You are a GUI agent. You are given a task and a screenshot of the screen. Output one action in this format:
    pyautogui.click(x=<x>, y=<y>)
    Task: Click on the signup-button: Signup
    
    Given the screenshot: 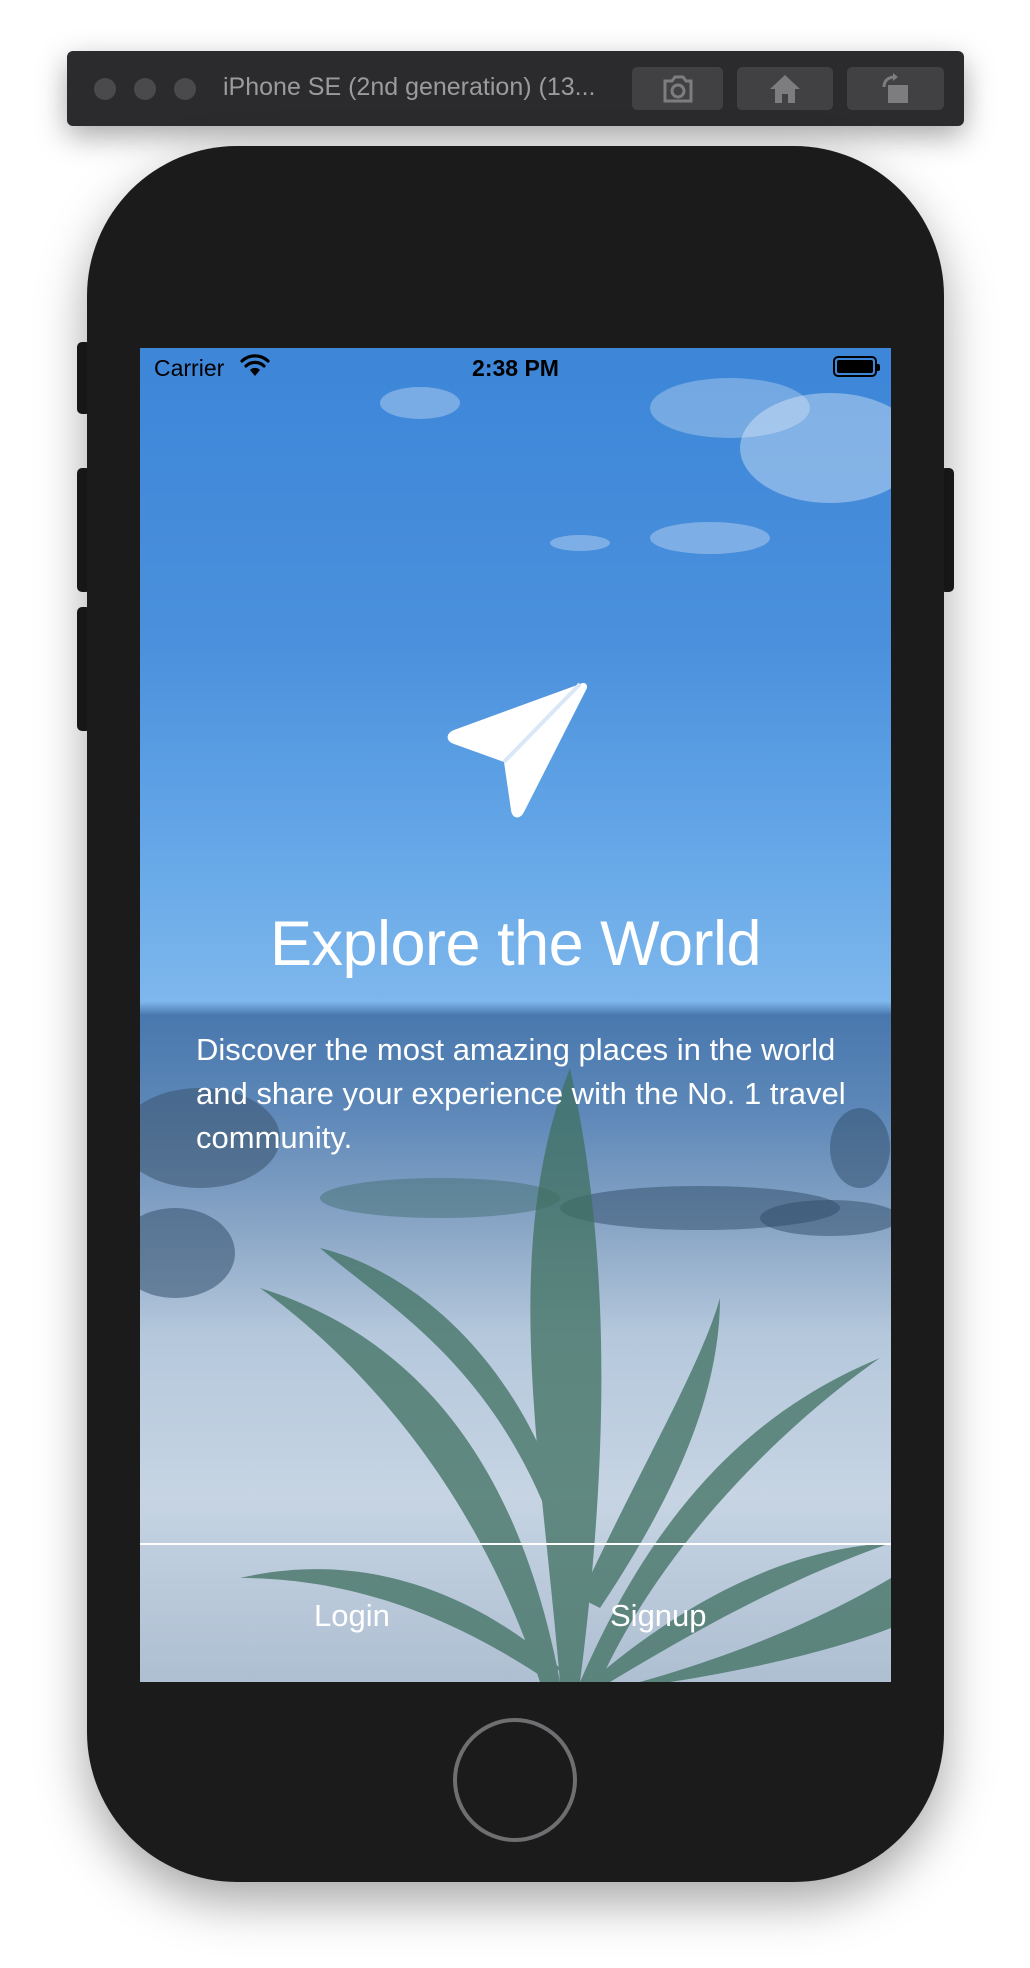 What is the action you would take?
    pyautogui.click(x=658, y=1616)
    